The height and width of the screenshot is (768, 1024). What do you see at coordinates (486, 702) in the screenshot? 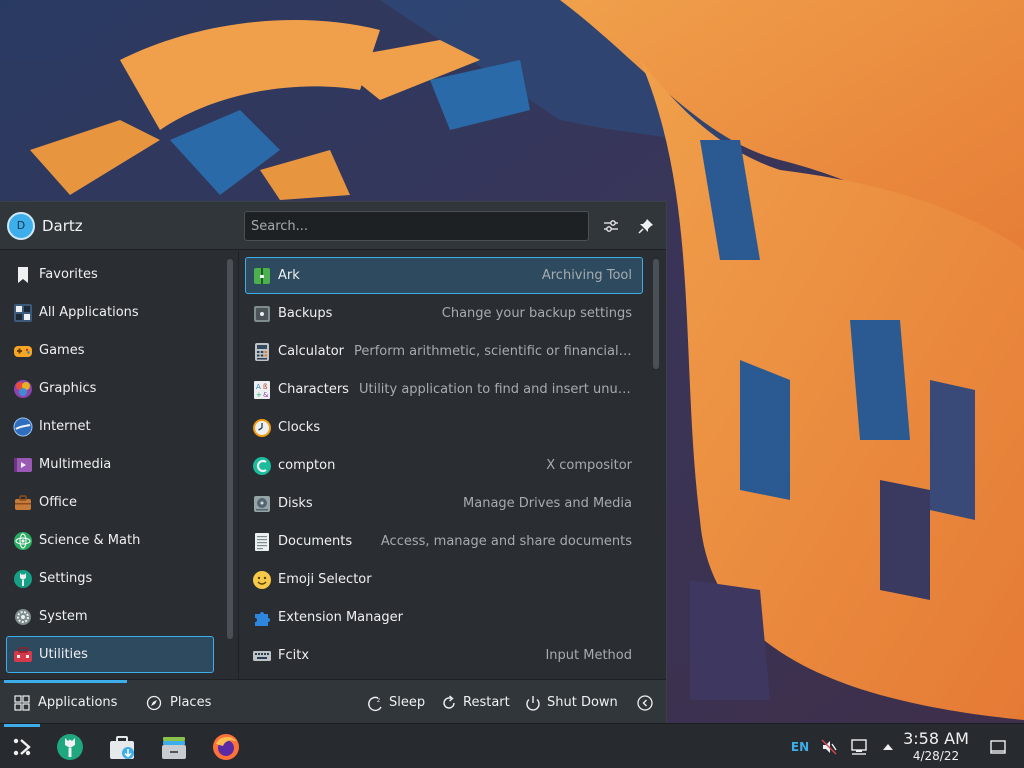
I see `button-label: Restart` at bounding box center [486, 702].